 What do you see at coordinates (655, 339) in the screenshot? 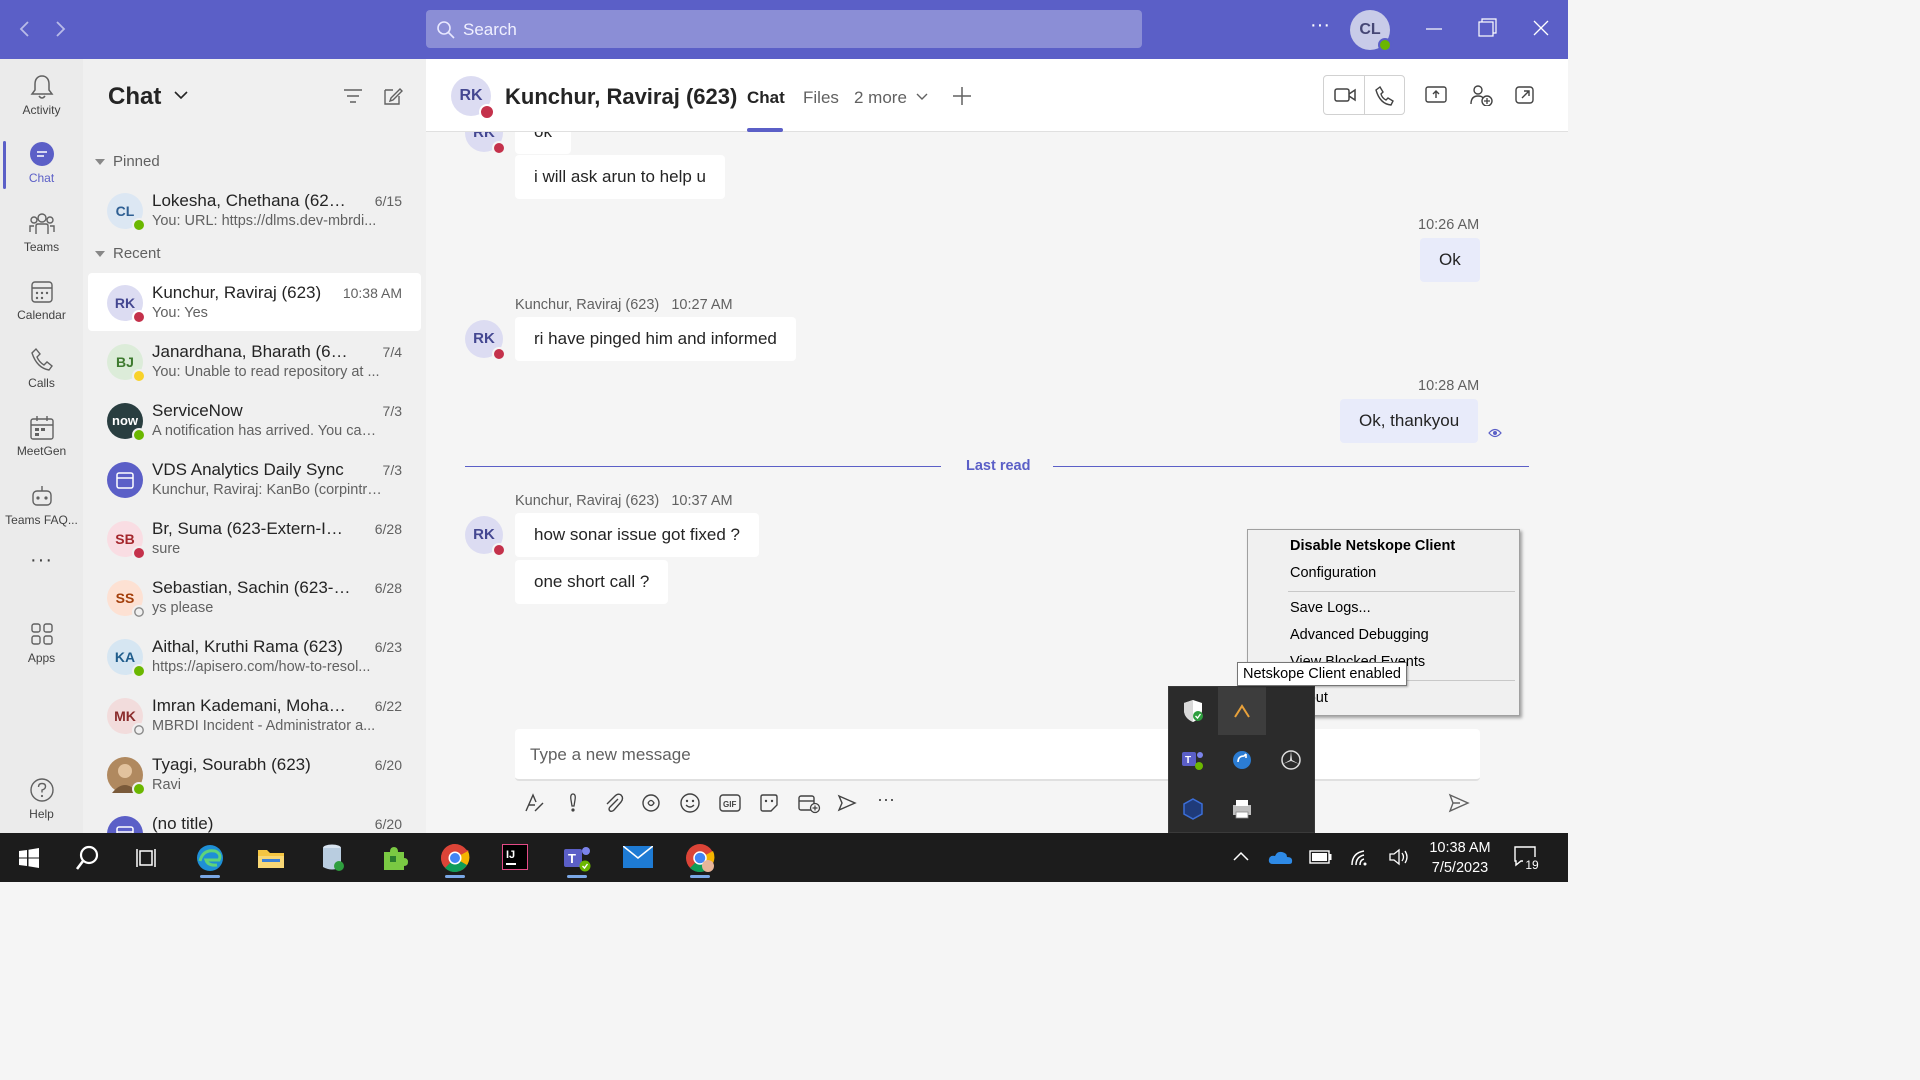
I see `message-bubble: ri have pinged him and informed` at bounding box center [655, 339].